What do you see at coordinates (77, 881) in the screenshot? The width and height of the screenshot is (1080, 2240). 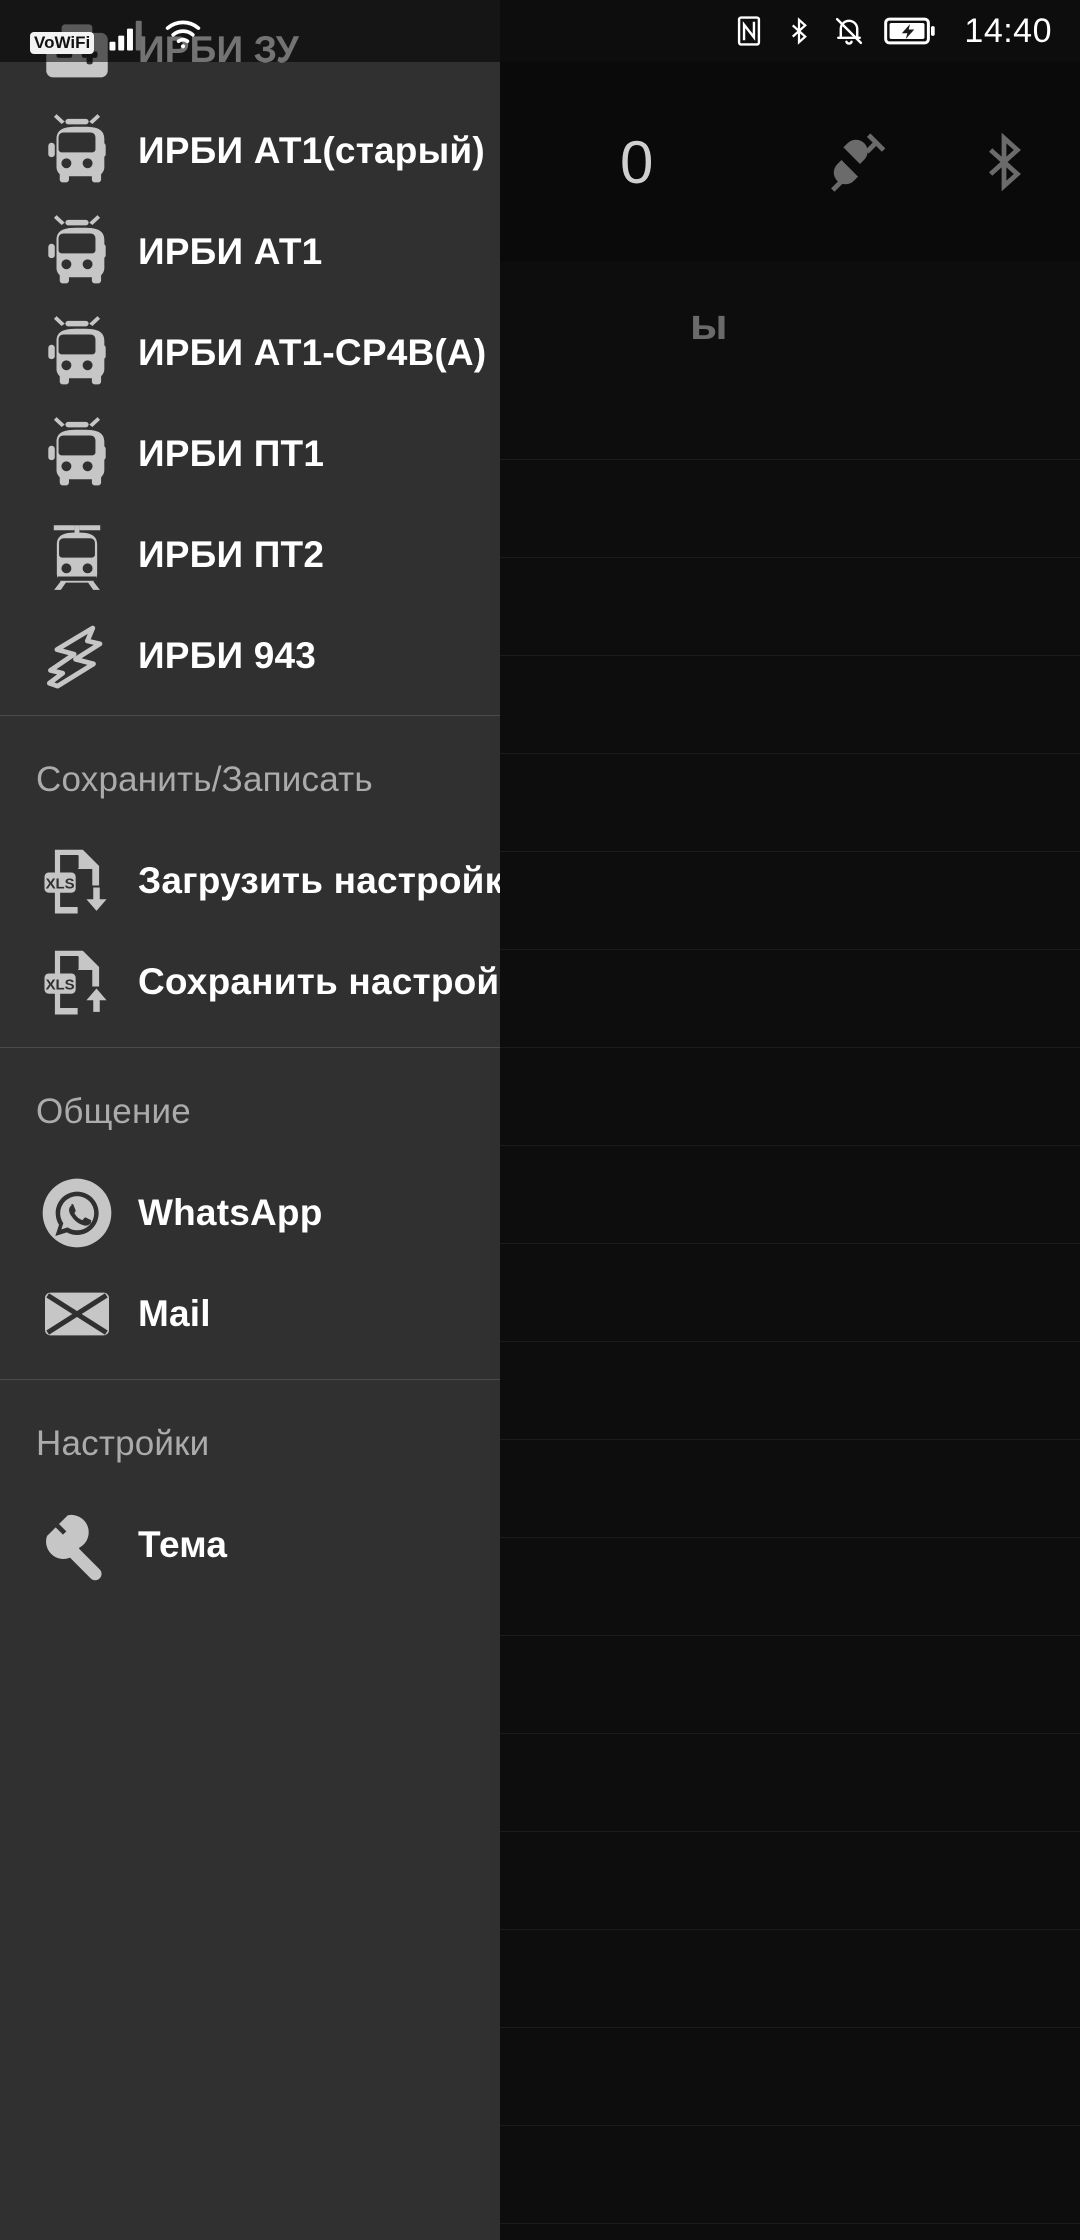 I see `xls-download-icon: XLS` at bounding box center [77, 881].